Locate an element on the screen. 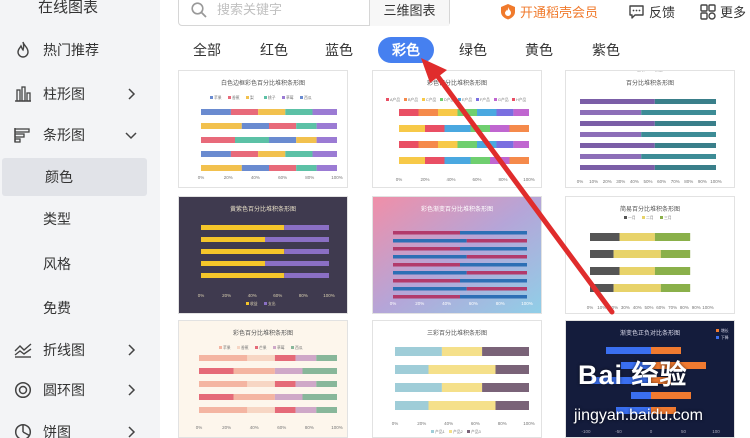 This screenshot has height=438, width=750. sidebar-title: 在线图表 is located at coordinates (68, 8).